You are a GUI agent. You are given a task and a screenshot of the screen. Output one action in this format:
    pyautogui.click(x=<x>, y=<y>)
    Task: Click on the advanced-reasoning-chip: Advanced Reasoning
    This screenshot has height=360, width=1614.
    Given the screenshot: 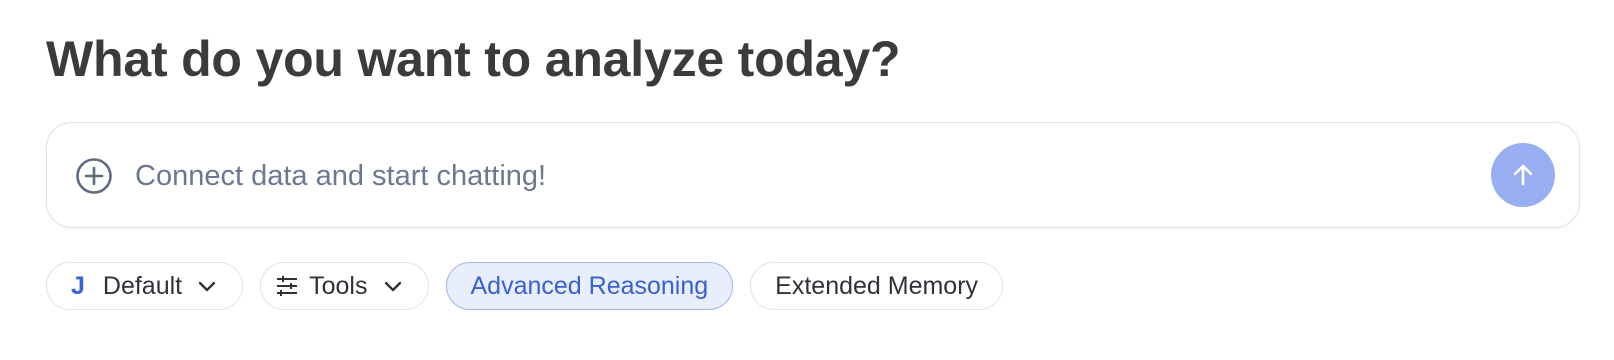 What is the action you would take?
    pyautogui.click(x=589, y=286)
    